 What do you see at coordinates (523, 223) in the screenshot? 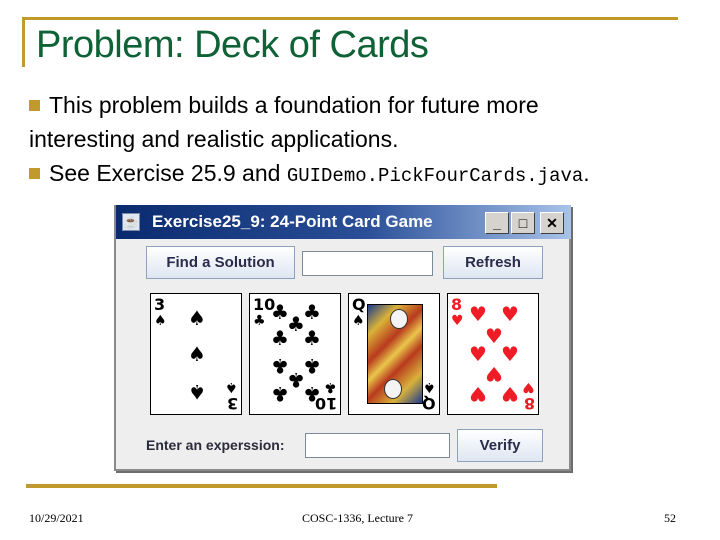
I see `maximize-button: □` at bounding box center [523, 223].